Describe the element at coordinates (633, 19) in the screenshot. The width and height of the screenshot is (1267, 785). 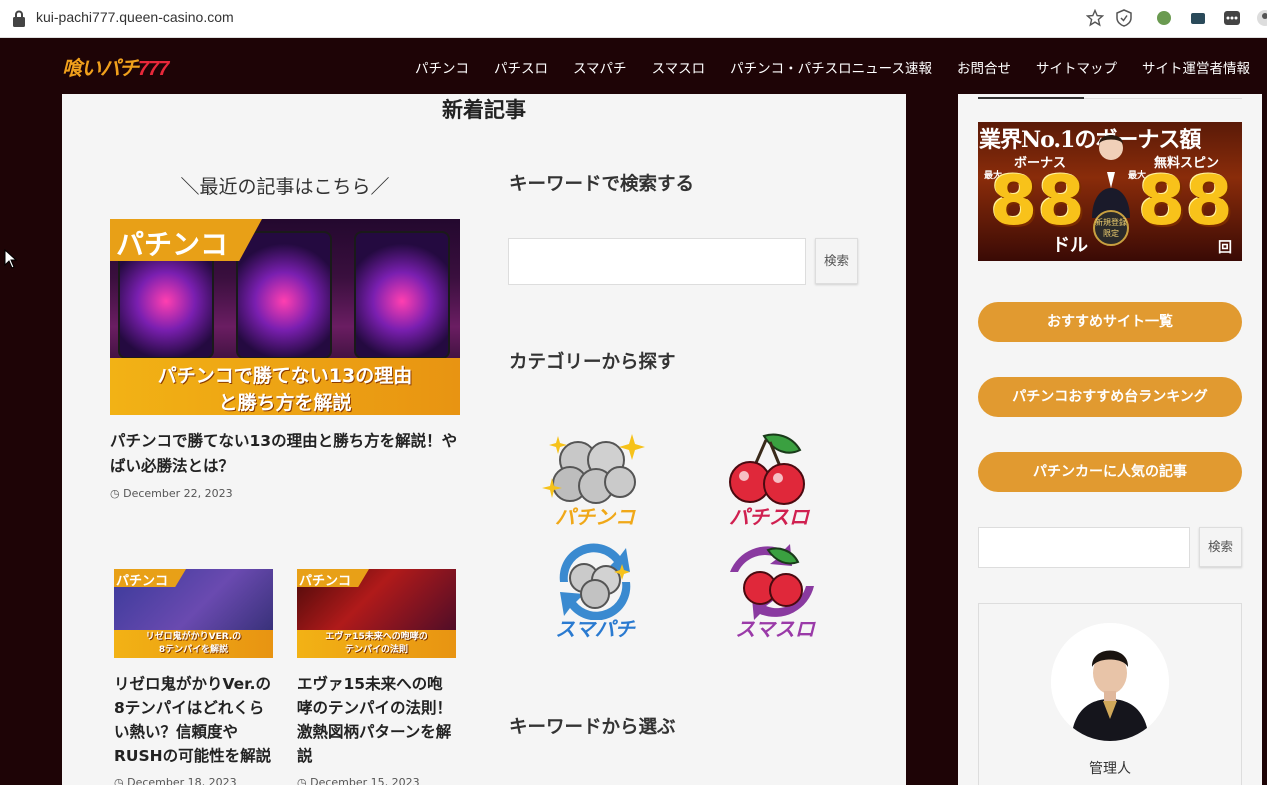
I see `browser-address-bar: kui-pachi777.queen-casino.com` at that location.